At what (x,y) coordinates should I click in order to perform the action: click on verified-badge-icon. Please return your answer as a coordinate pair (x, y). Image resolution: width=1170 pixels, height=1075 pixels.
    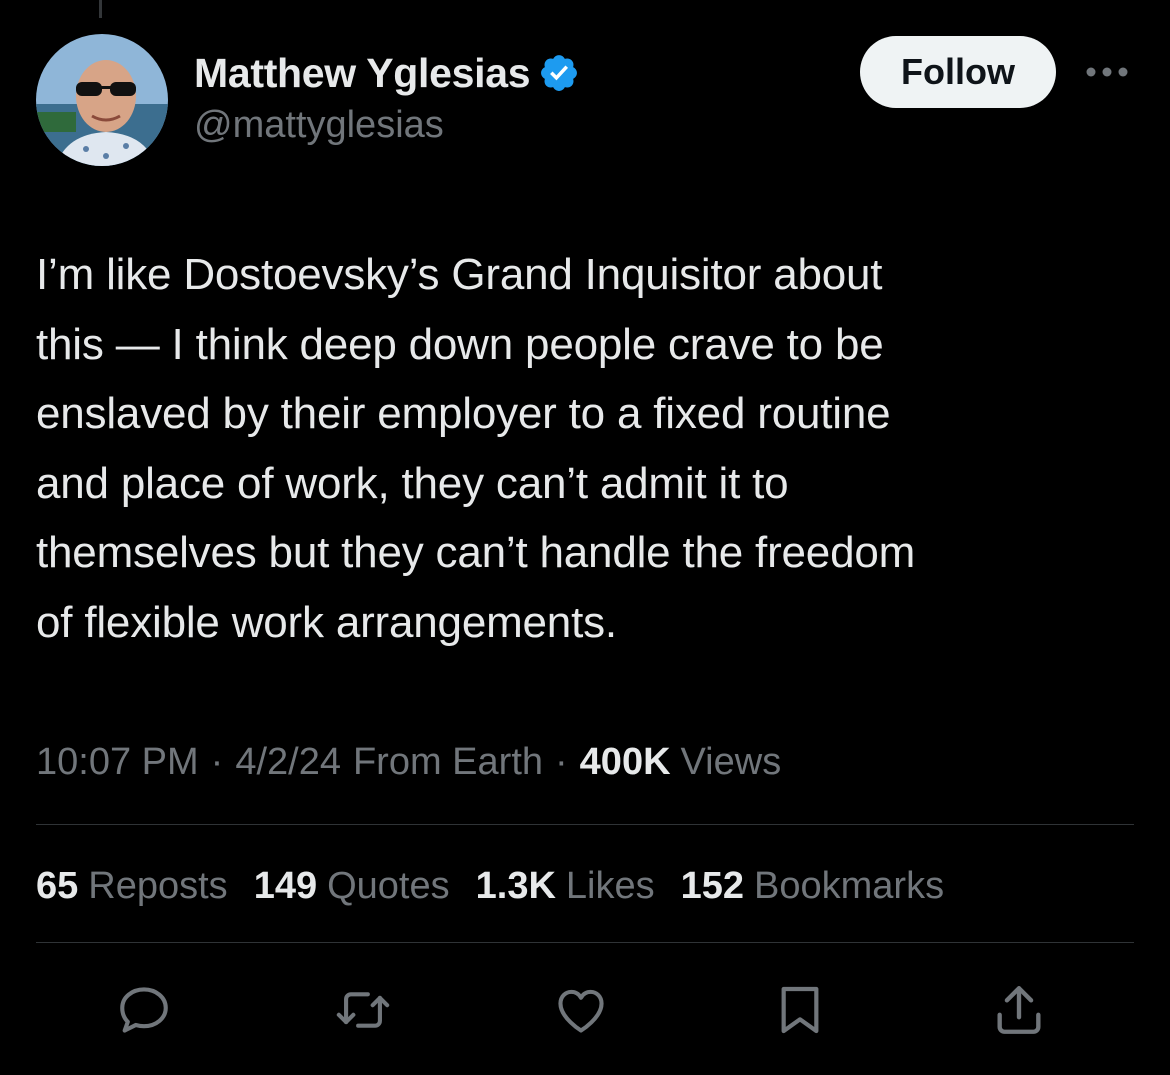
    Looking at the image, I should click on (559, 73).